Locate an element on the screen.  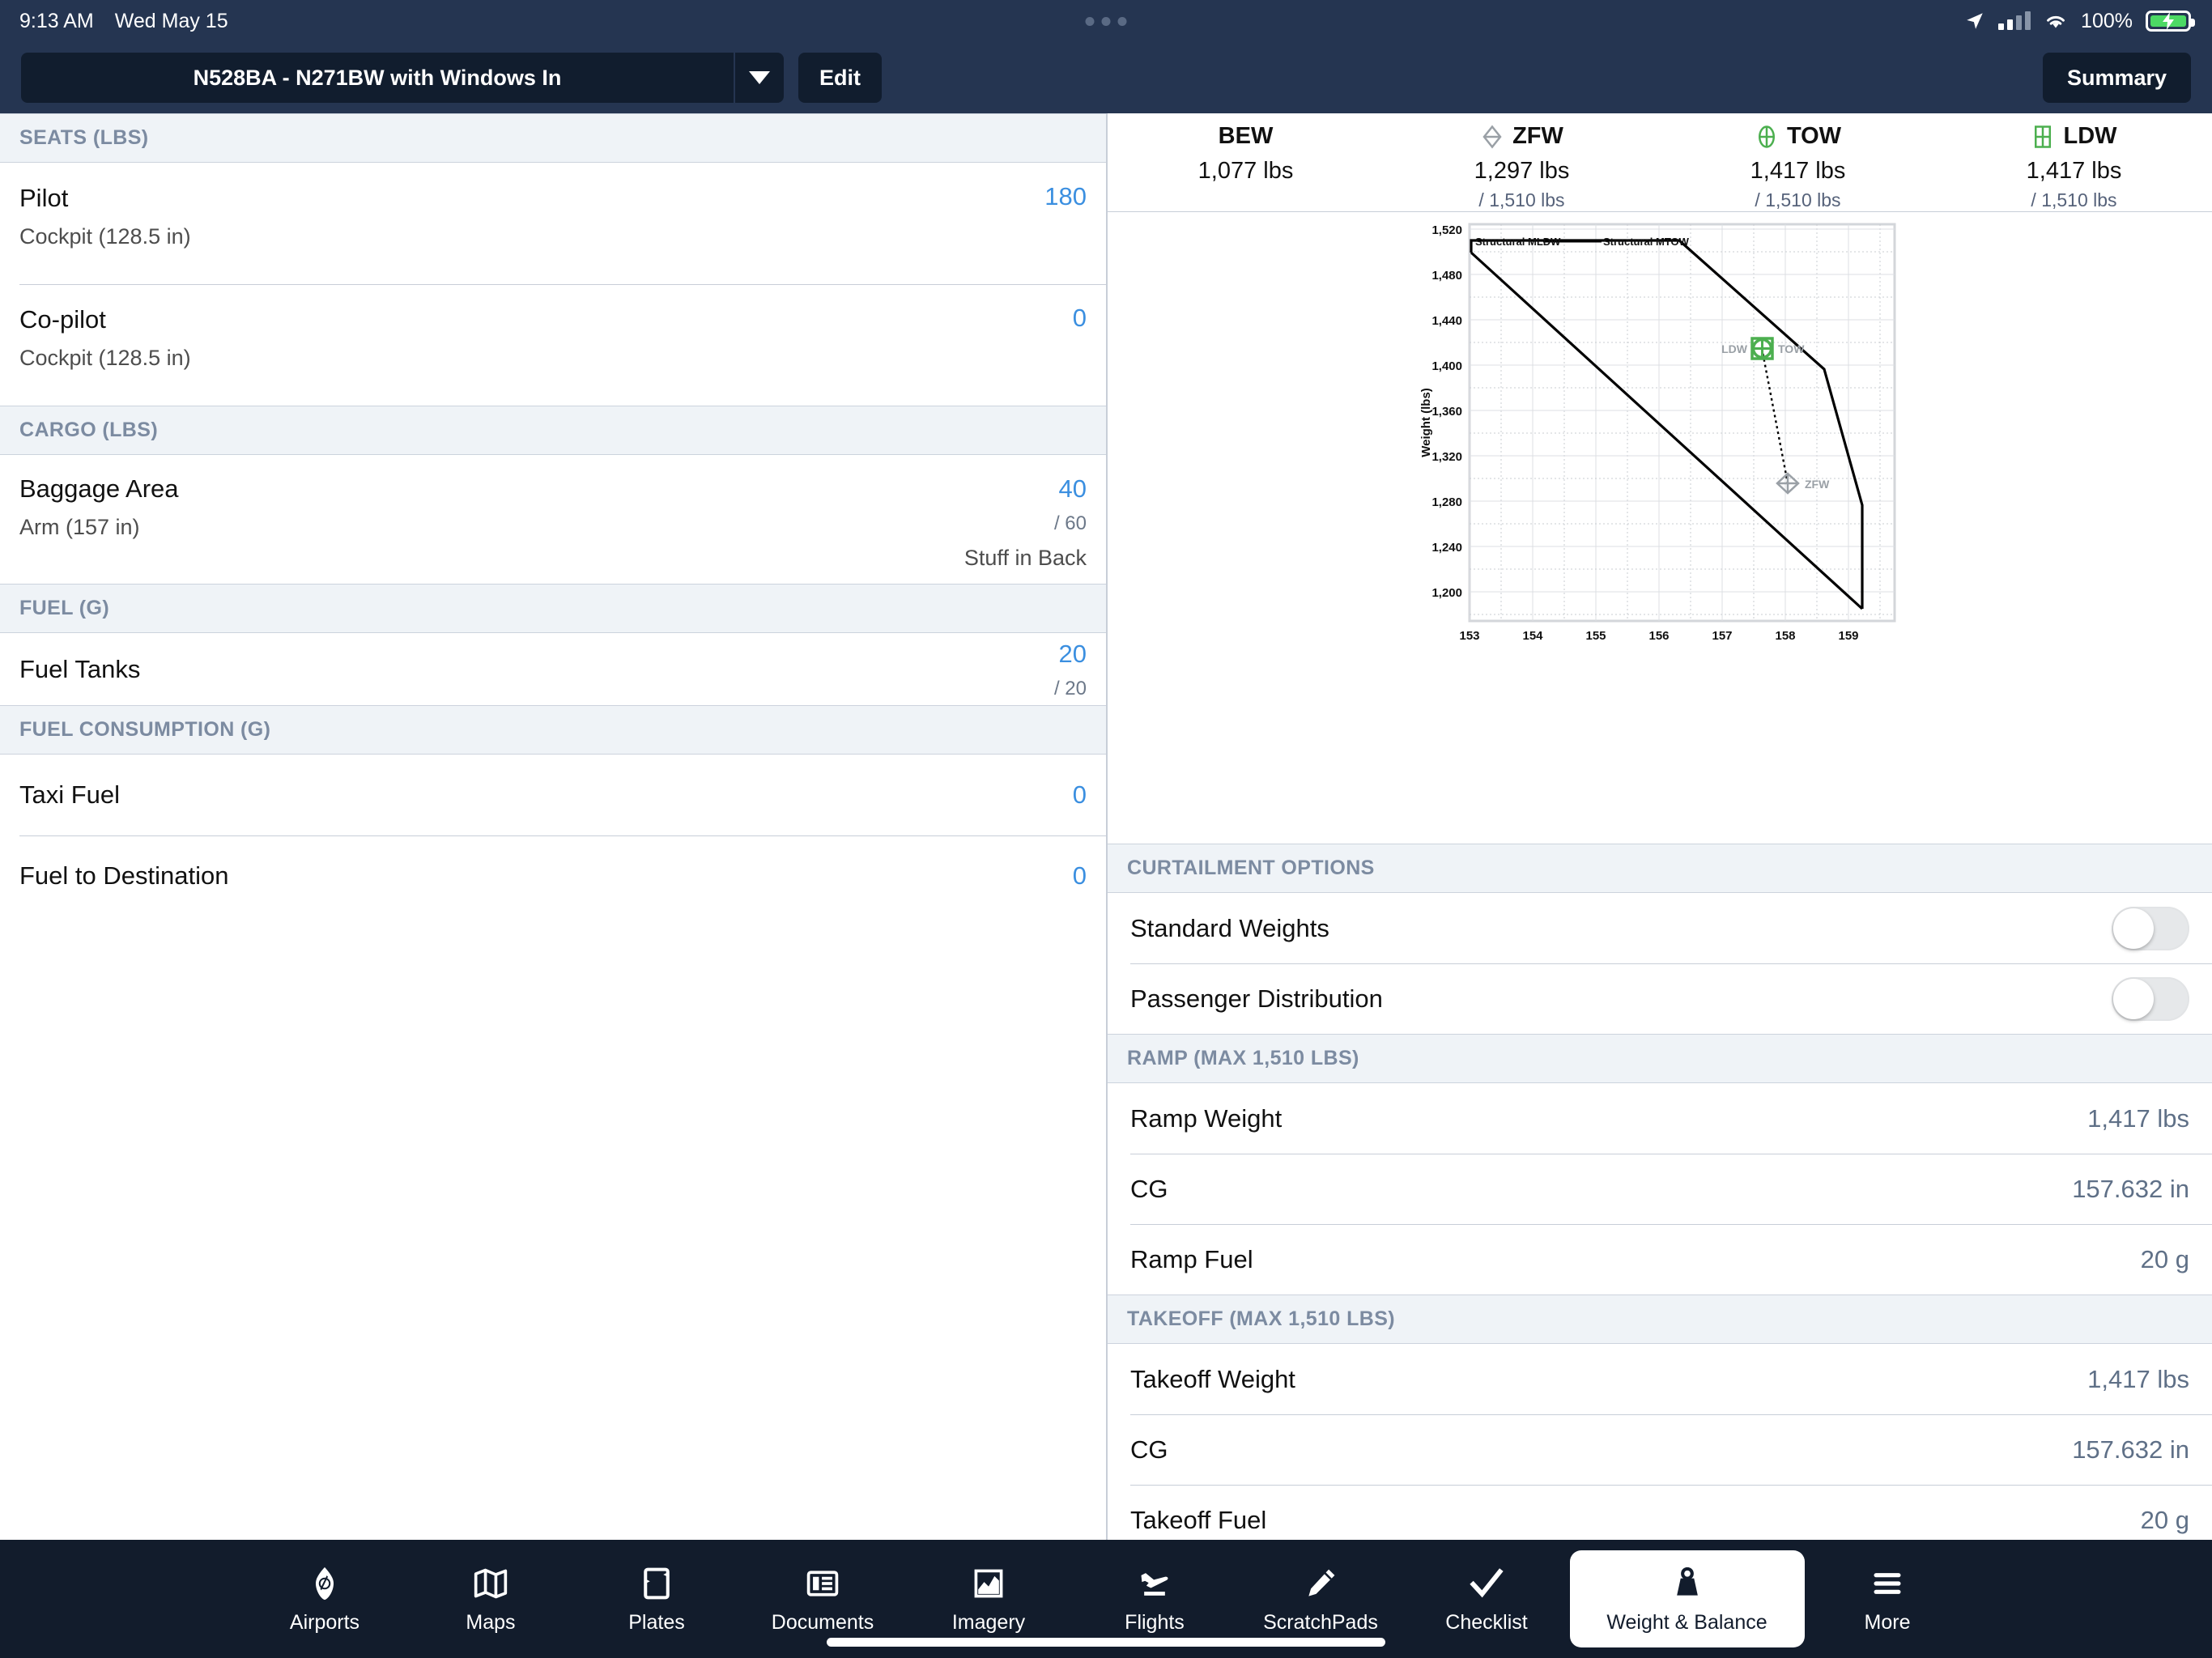
row-value: 180 is located at coordinates (1006, 197).